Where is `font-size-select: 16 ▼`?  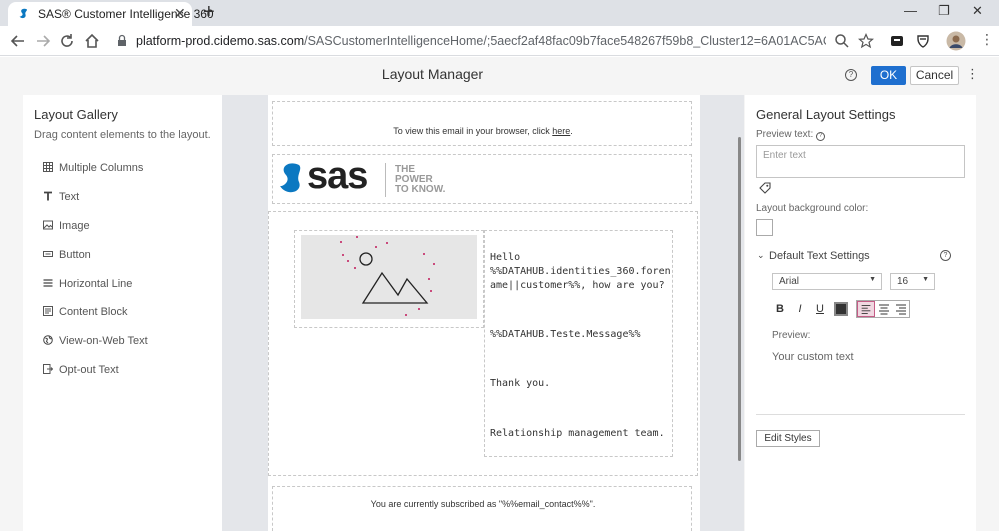
font-size-select: 16 ▼ is located at coordinates (912, 281).